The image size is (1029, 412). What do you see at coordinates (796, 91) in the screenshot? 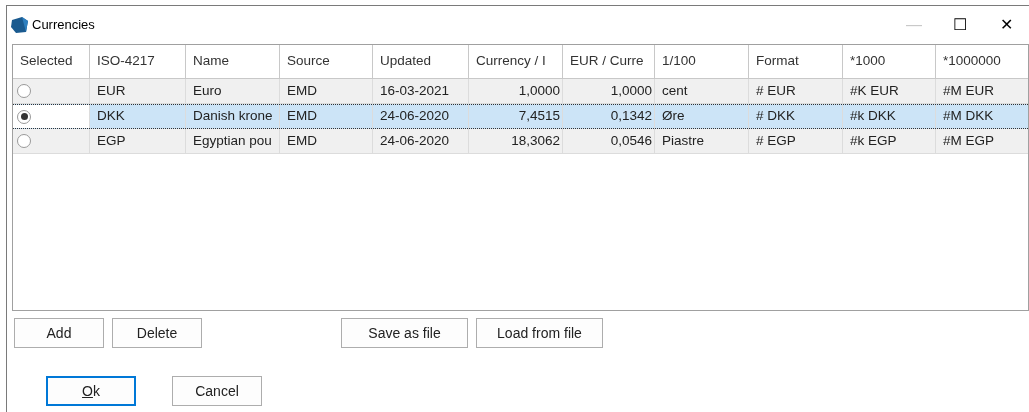
I see `table-cell: # EUR` at bounding box center [796, 91].